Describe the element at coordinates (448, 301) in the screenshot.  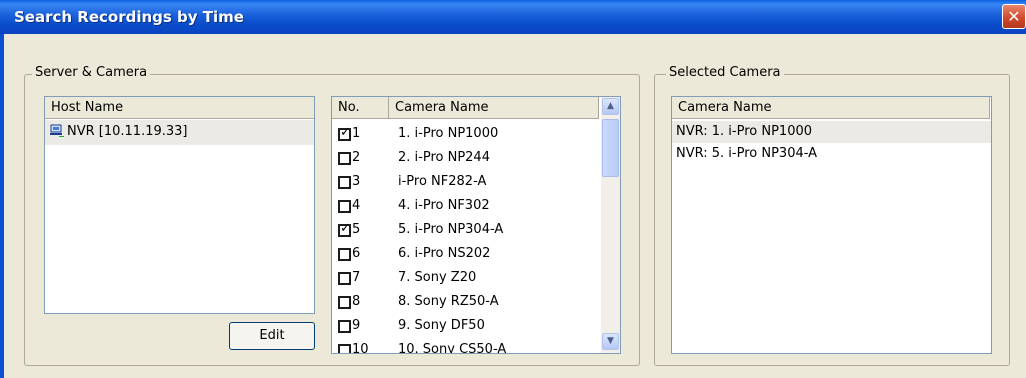
I see `camera-name: 8. Sony RZ50-A` at that location.